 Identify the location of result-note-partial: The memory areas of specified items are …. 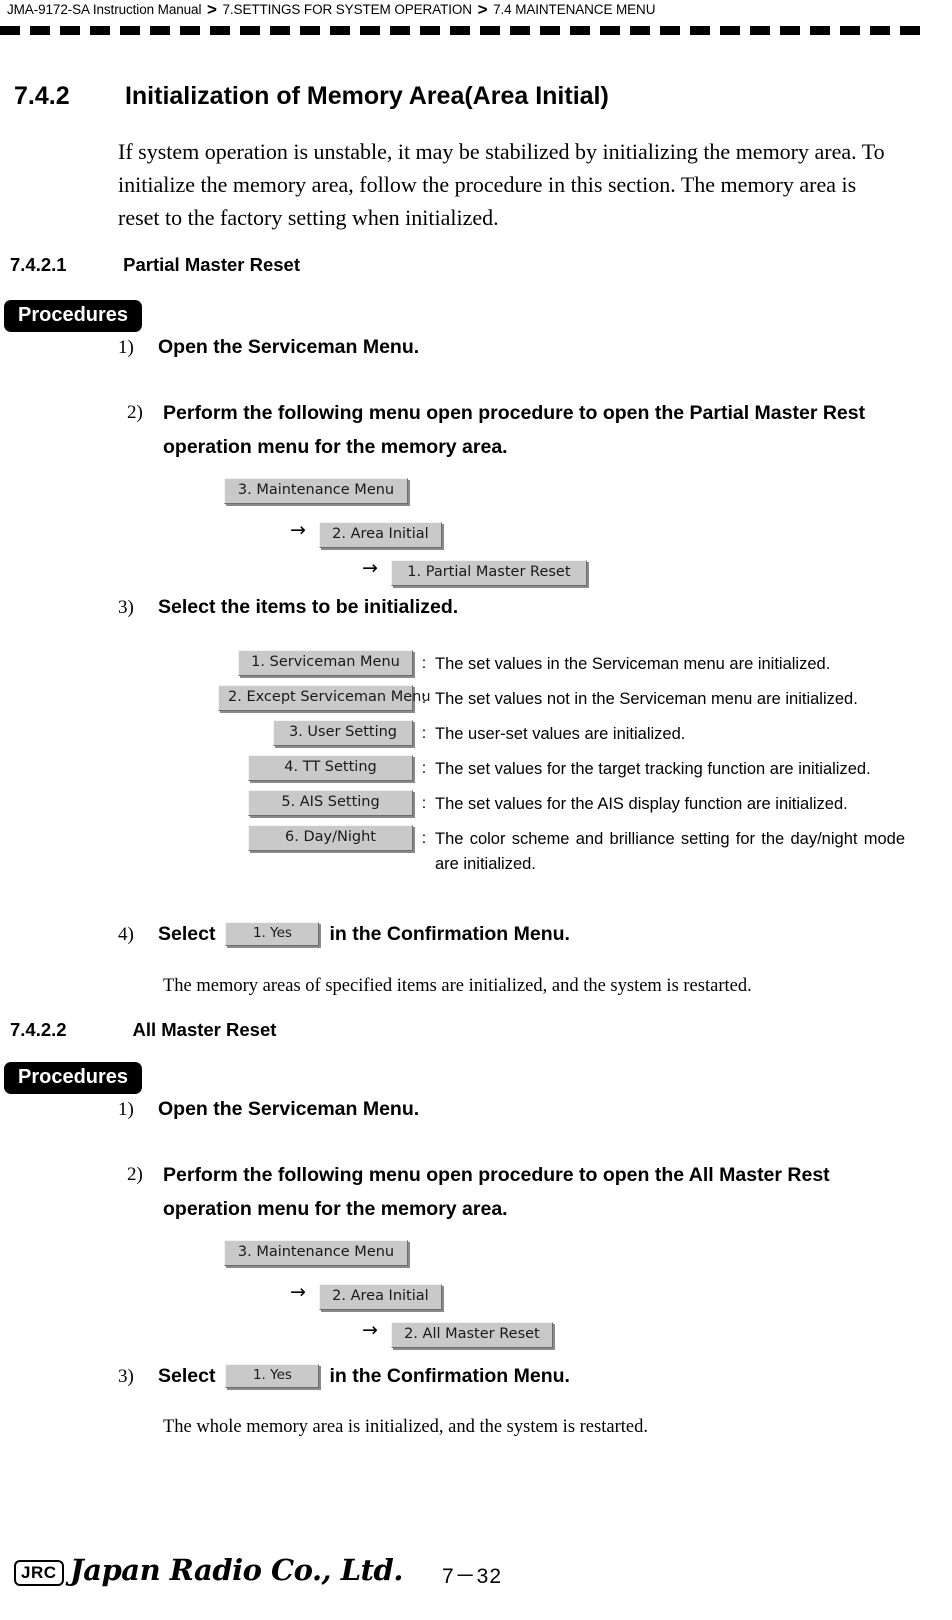
(457, 986).